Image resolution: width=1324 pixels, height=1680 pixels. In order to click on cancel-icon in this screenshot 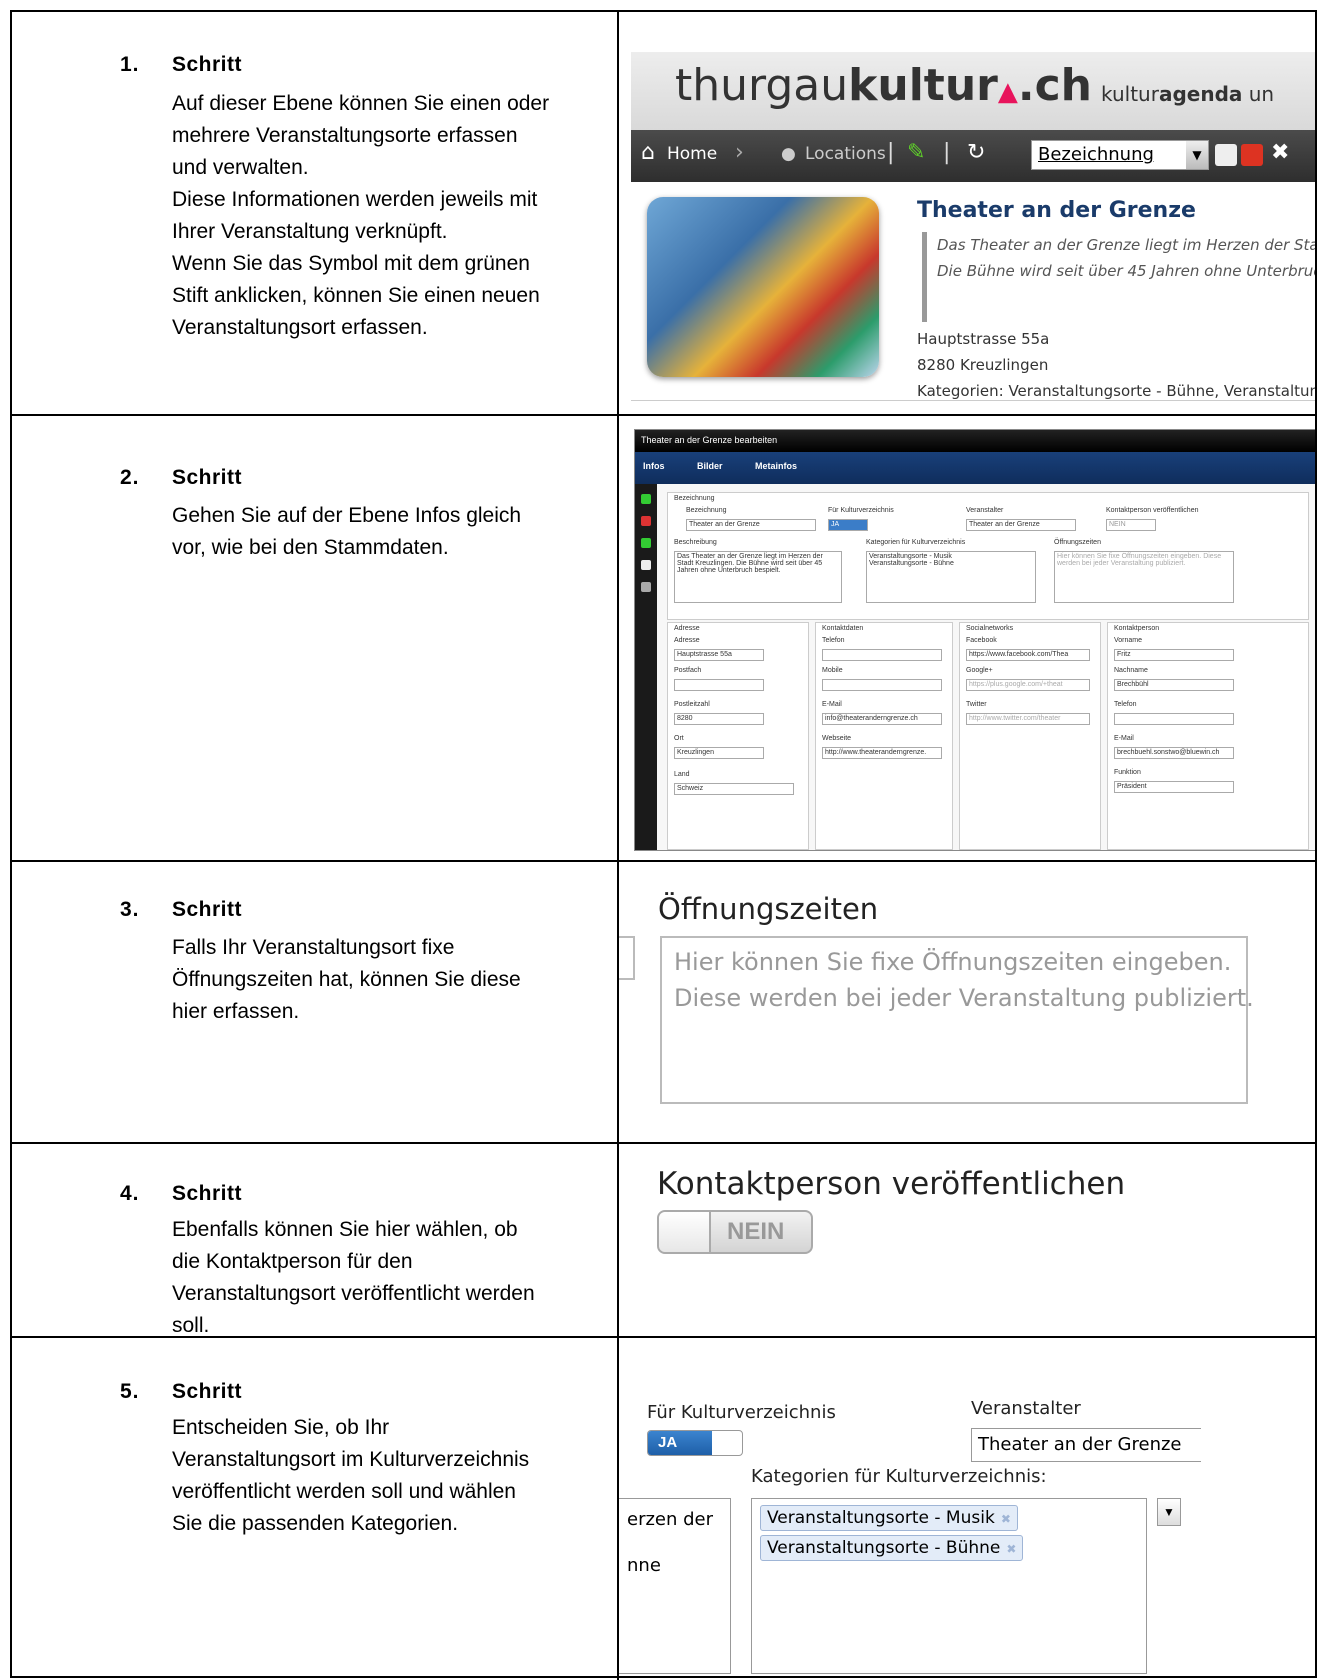, I will do `click(646, 521)`.